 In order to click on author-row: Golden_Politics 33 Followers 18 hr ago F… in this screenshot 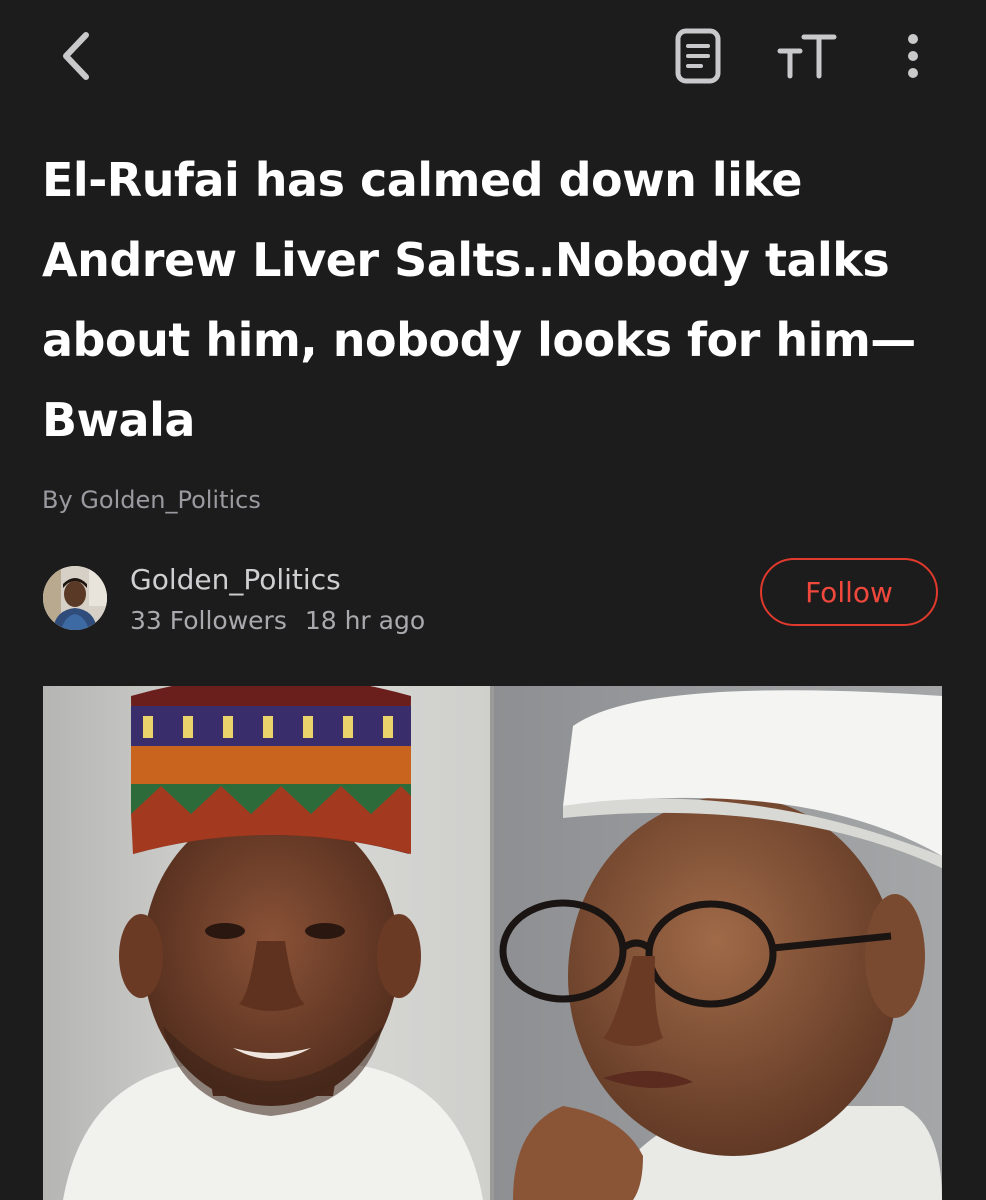, I will do `click(493, 601)`.